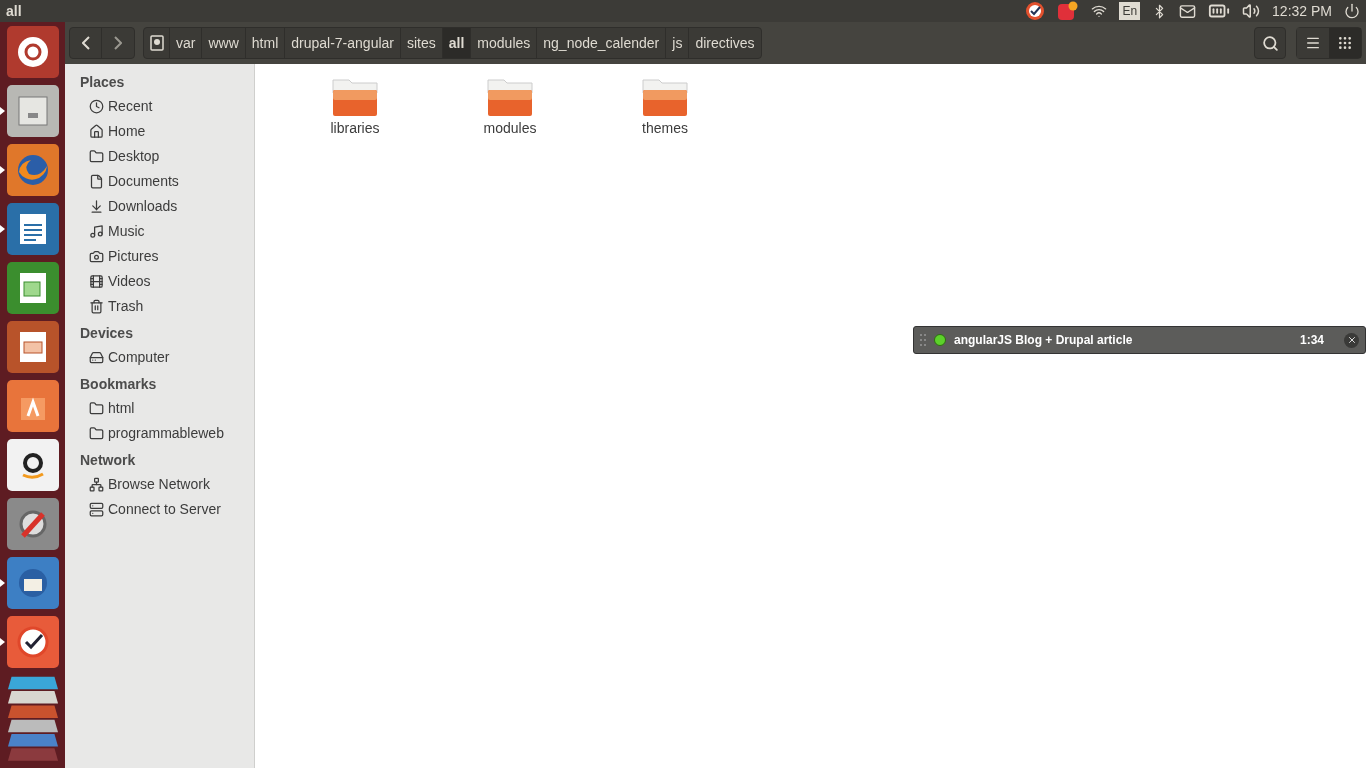 The image size is (1366, 768). What do you see at coordinates (678, 43) in the screenshot?
I see `path-segment: js` at bounding box center [678, 43].